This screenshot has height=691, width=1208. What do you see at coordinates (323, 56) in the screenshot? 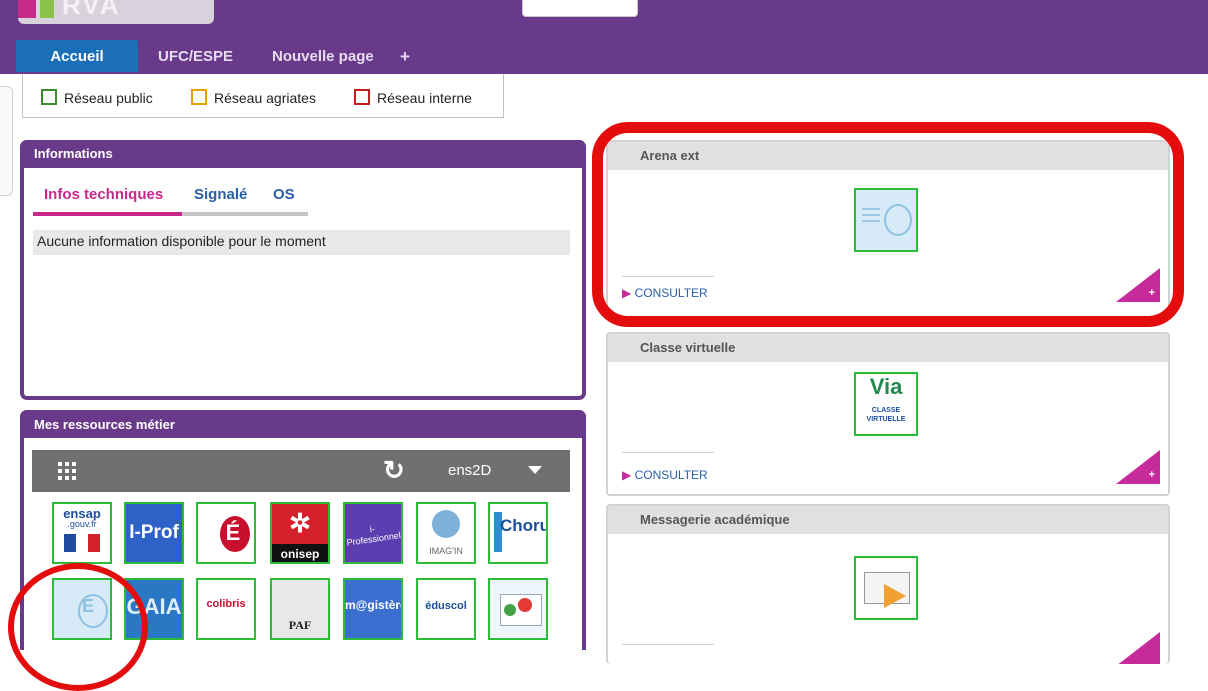
I see `tab-nouvelle-page: Nouvelle page` at bounding box center [323, 56].